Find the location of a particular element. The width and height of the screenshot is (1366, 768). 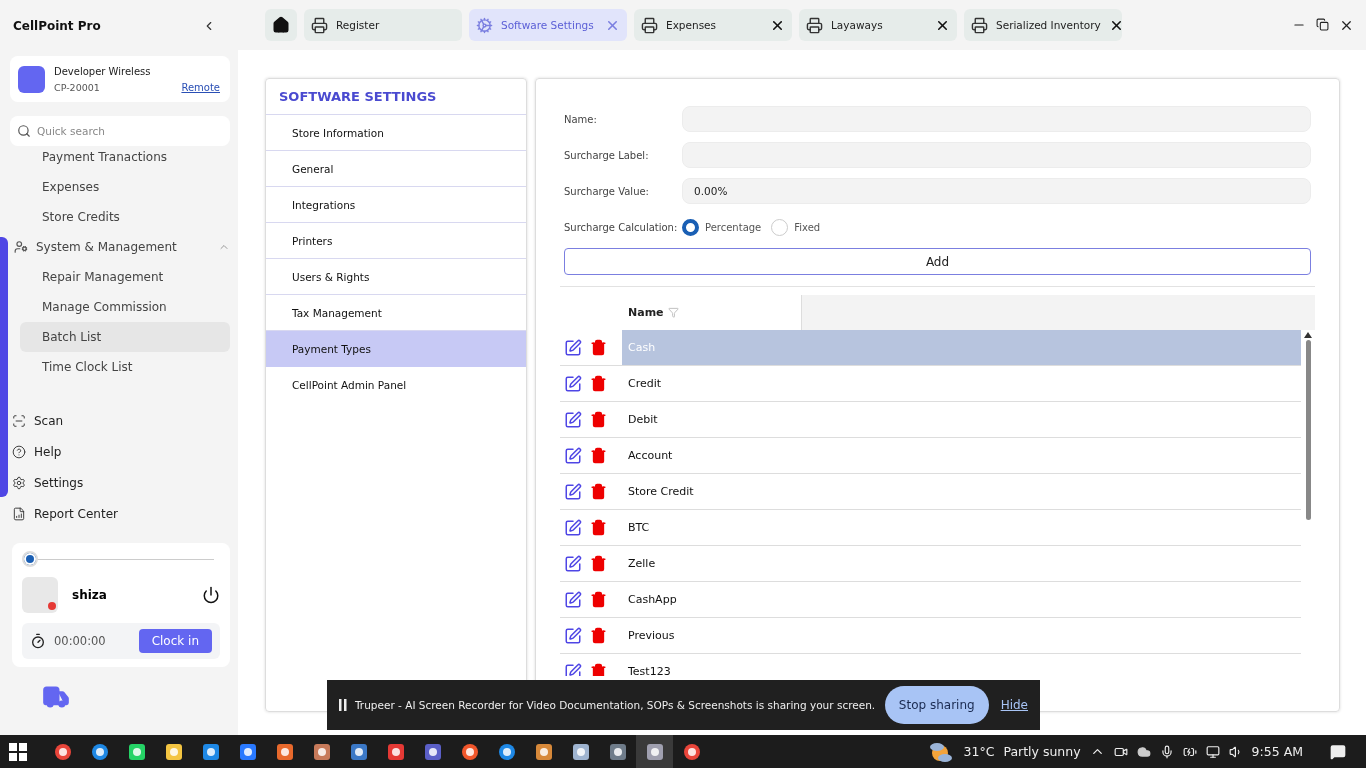

field-label: Surcharge Calculation: is located at coordinates (621, 227).